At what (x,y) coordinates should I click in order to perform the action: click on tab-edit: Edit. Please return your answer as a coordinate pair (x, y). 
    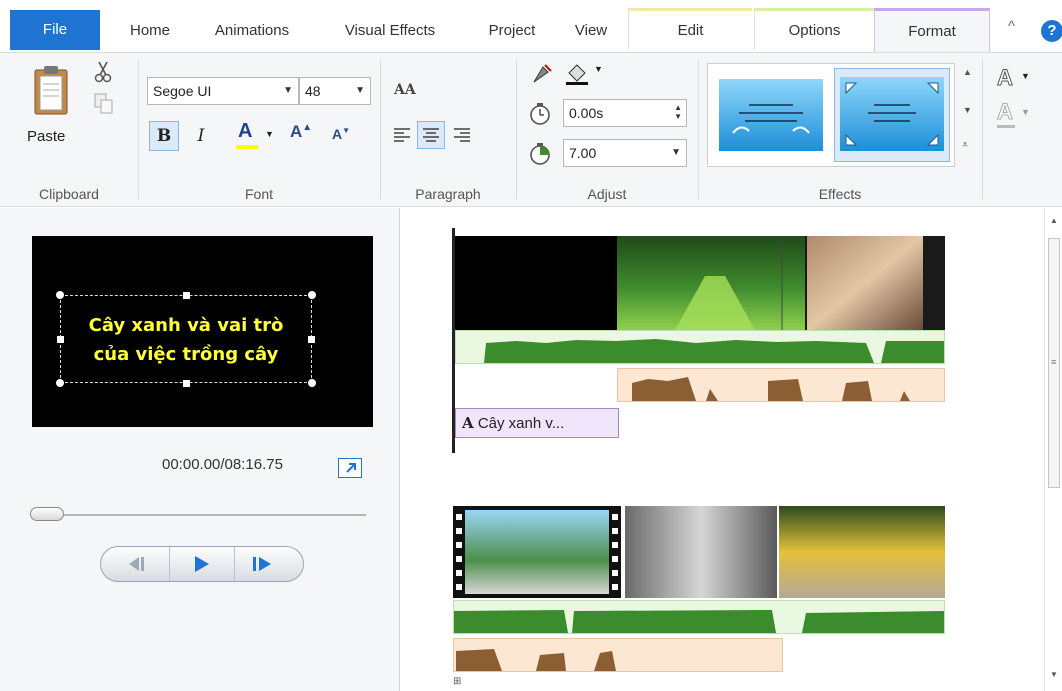
    Looking at the image, I should click on (690, 29).